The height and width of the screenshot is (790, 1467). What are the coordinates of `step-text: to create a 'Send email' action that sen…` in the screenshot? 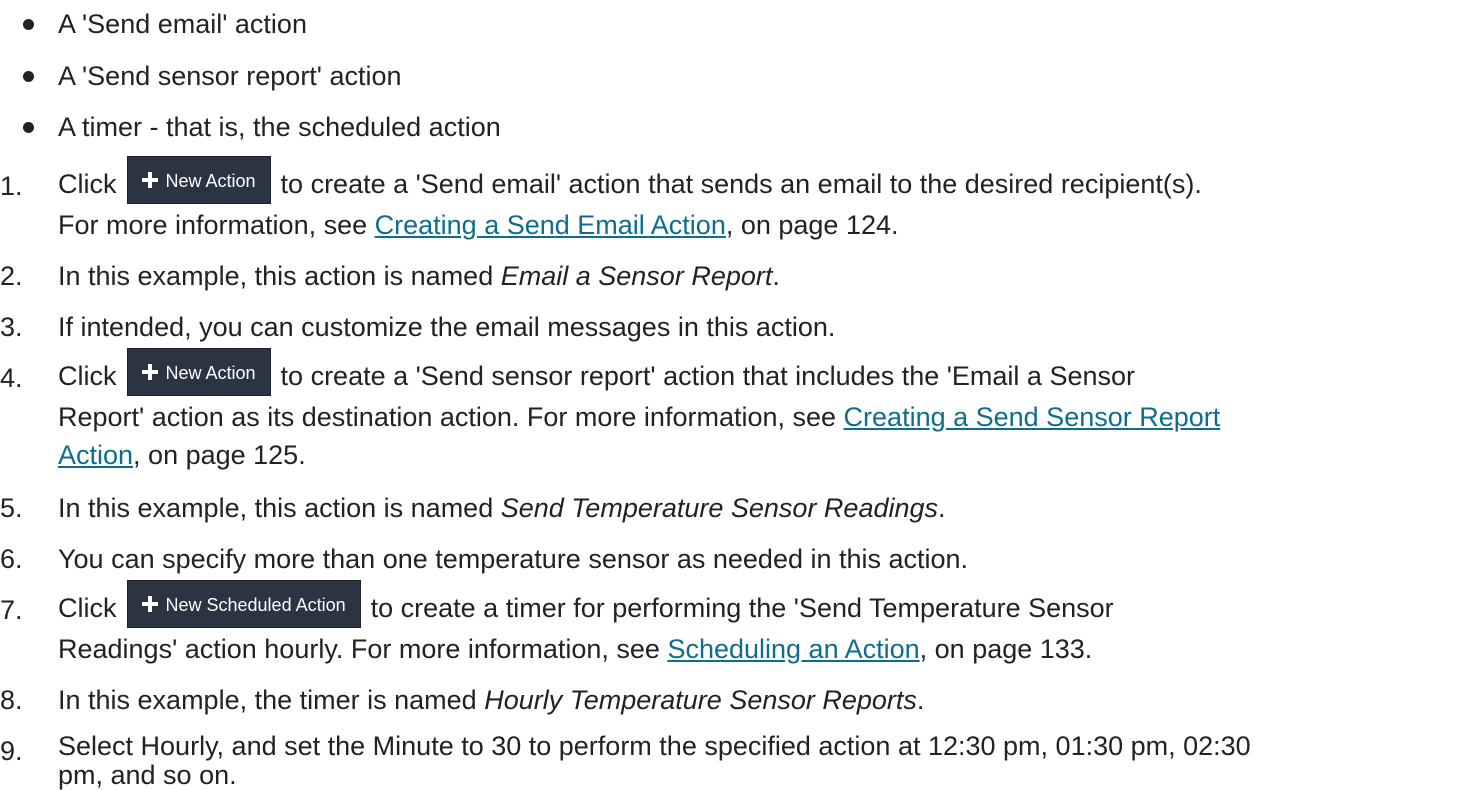 It's located at (741, 184).